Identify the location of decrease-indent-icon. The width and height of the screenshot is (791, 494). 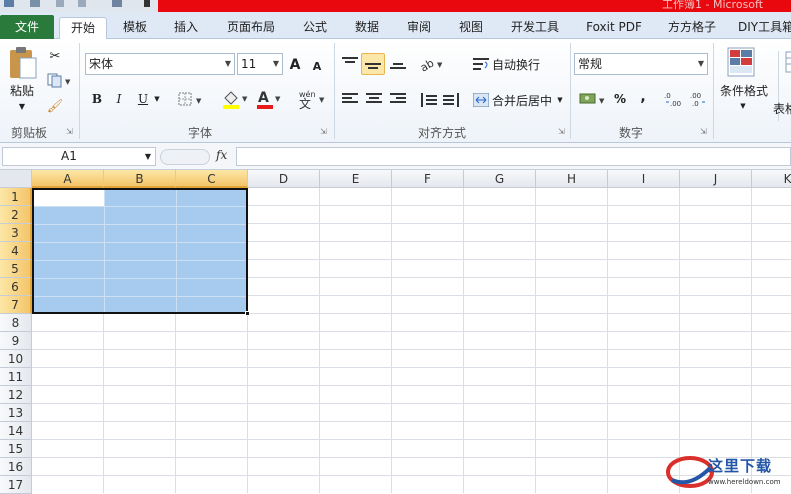
(429, 100).